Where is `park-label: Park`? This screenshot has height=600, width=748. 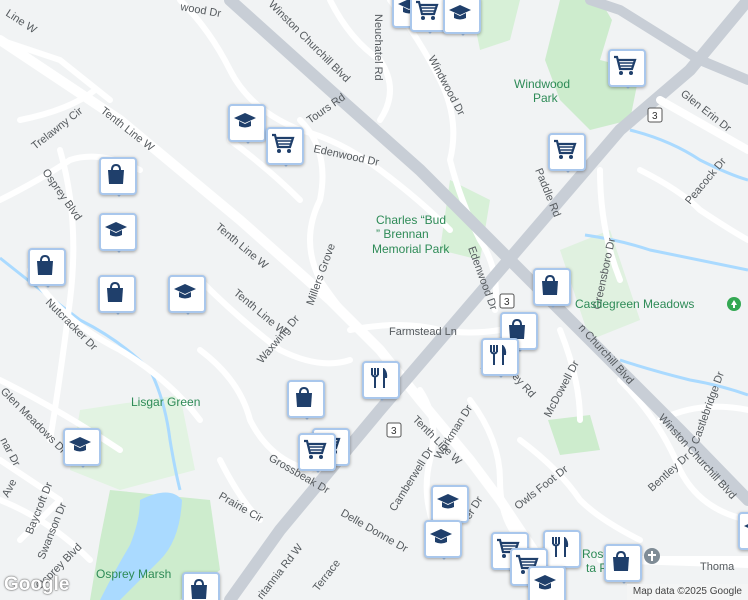 park-label: Park is located at coordinates (546, 98).